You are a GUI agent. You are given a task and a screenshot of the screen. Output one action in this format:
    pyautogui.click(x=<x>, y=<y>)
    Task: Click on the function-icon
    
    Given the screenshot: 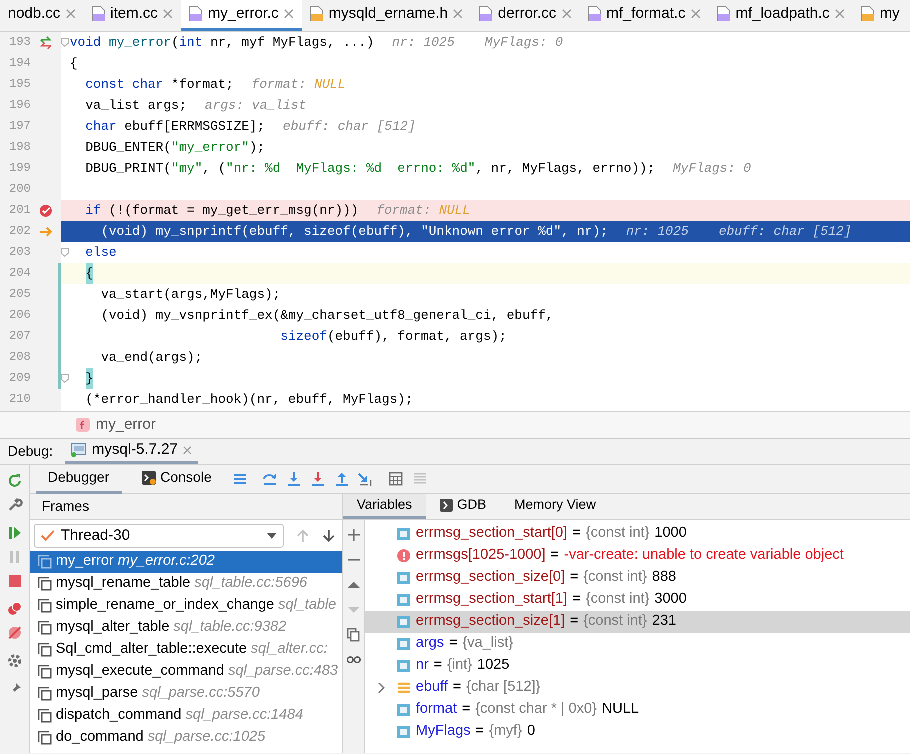 What is the action you would take?
    pyautogui.click(x=83, y=425)
    